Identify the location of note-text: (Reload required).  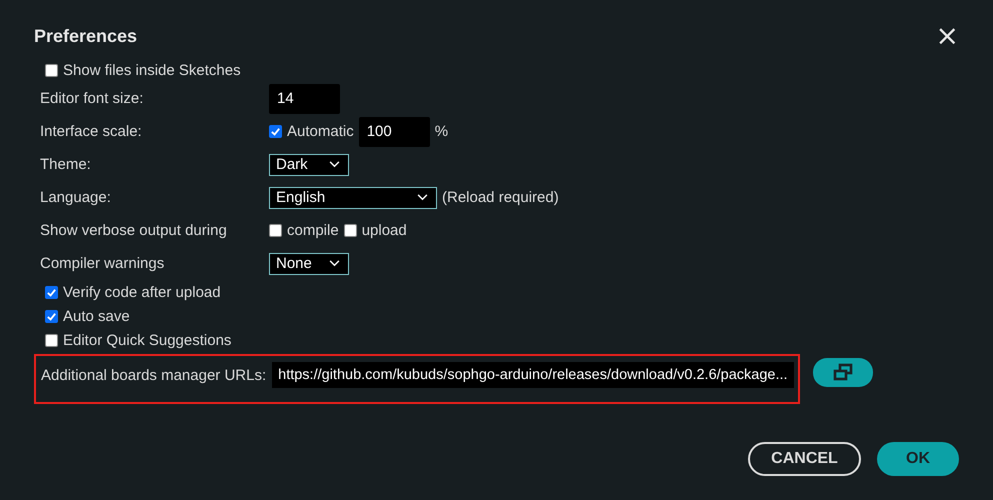
(500, 197).